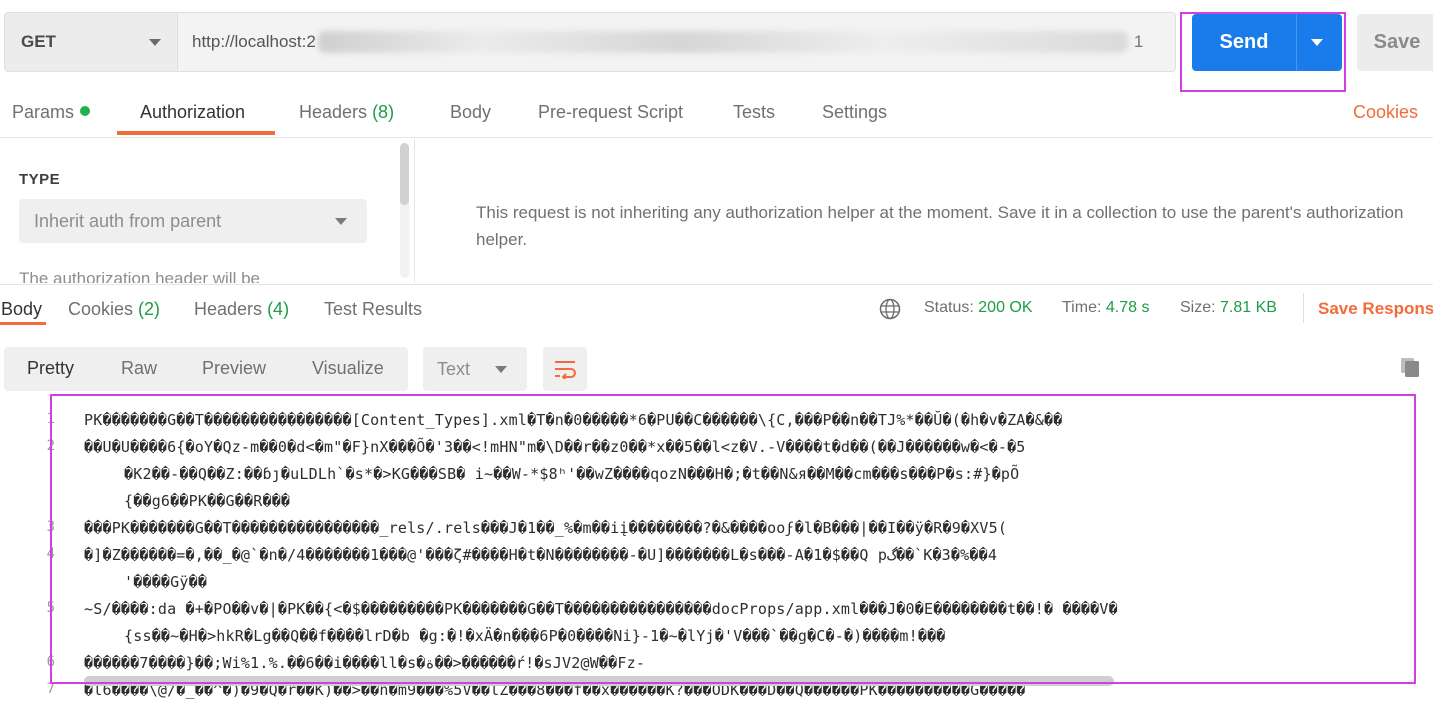 The image size is (1433, 704). Describe the element at coordinates (50, 527) in the screenshot. I see `line-number: 3` at that location.